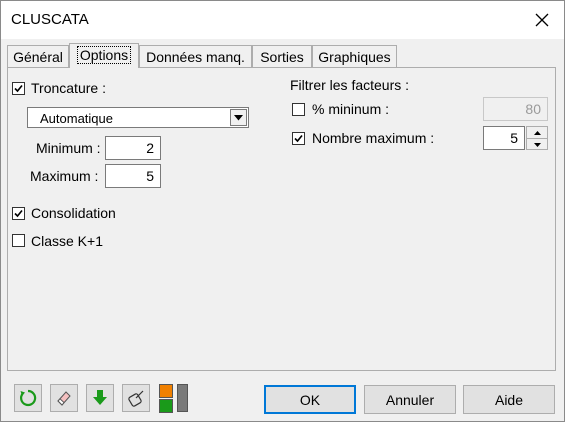 The image size is (565, 422). Describe the element at coordinates (350, 85) in the screenshot. I see `filter-title: Filtrer les facteurs :` at that location.